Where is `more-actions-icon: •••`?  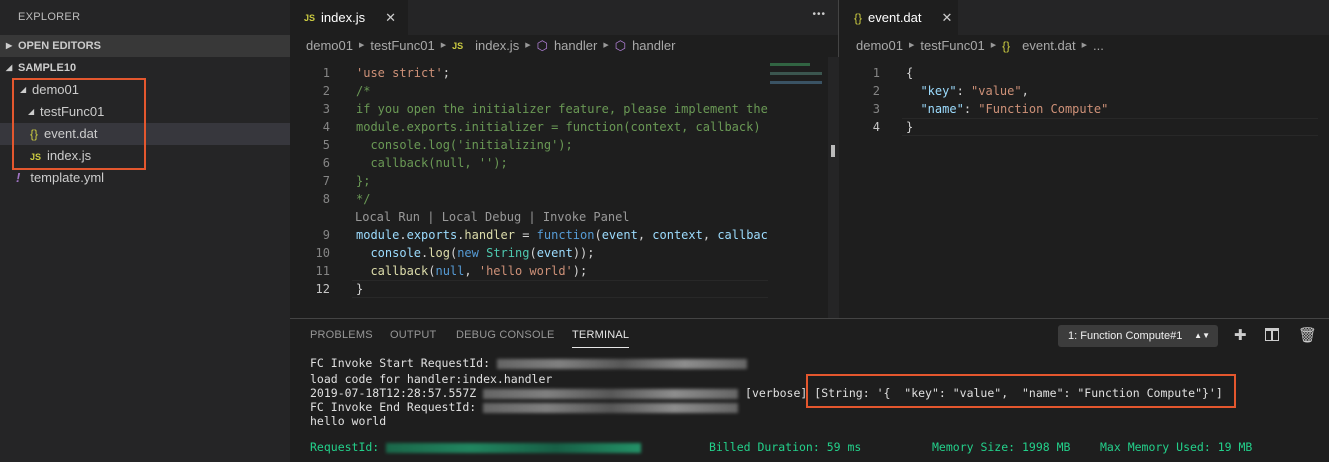 more-actions-icon: ••• is located at coordinates (819, 14).